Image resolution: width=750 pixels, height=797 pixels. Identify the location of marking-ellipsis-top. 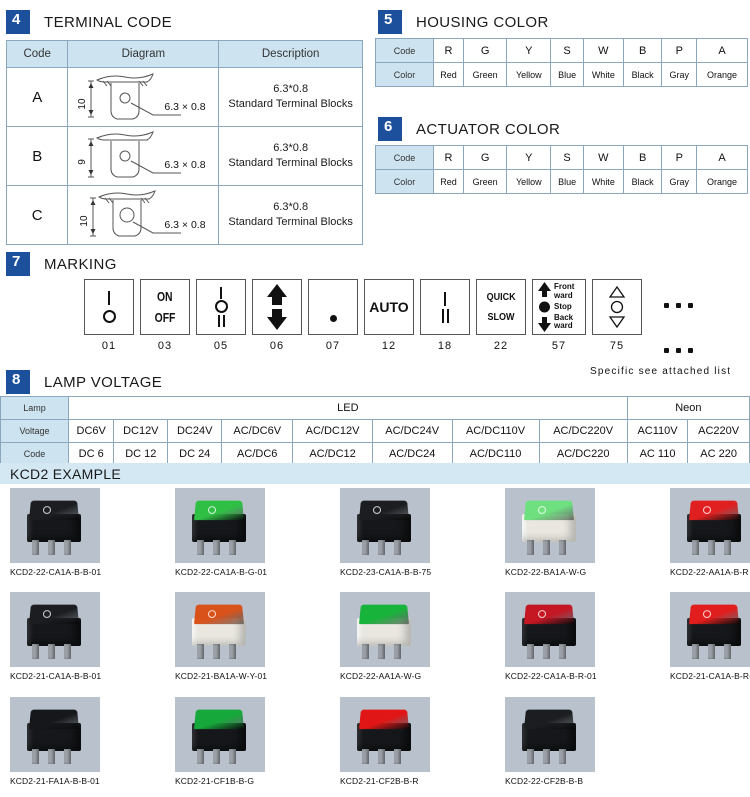
(678, 305).